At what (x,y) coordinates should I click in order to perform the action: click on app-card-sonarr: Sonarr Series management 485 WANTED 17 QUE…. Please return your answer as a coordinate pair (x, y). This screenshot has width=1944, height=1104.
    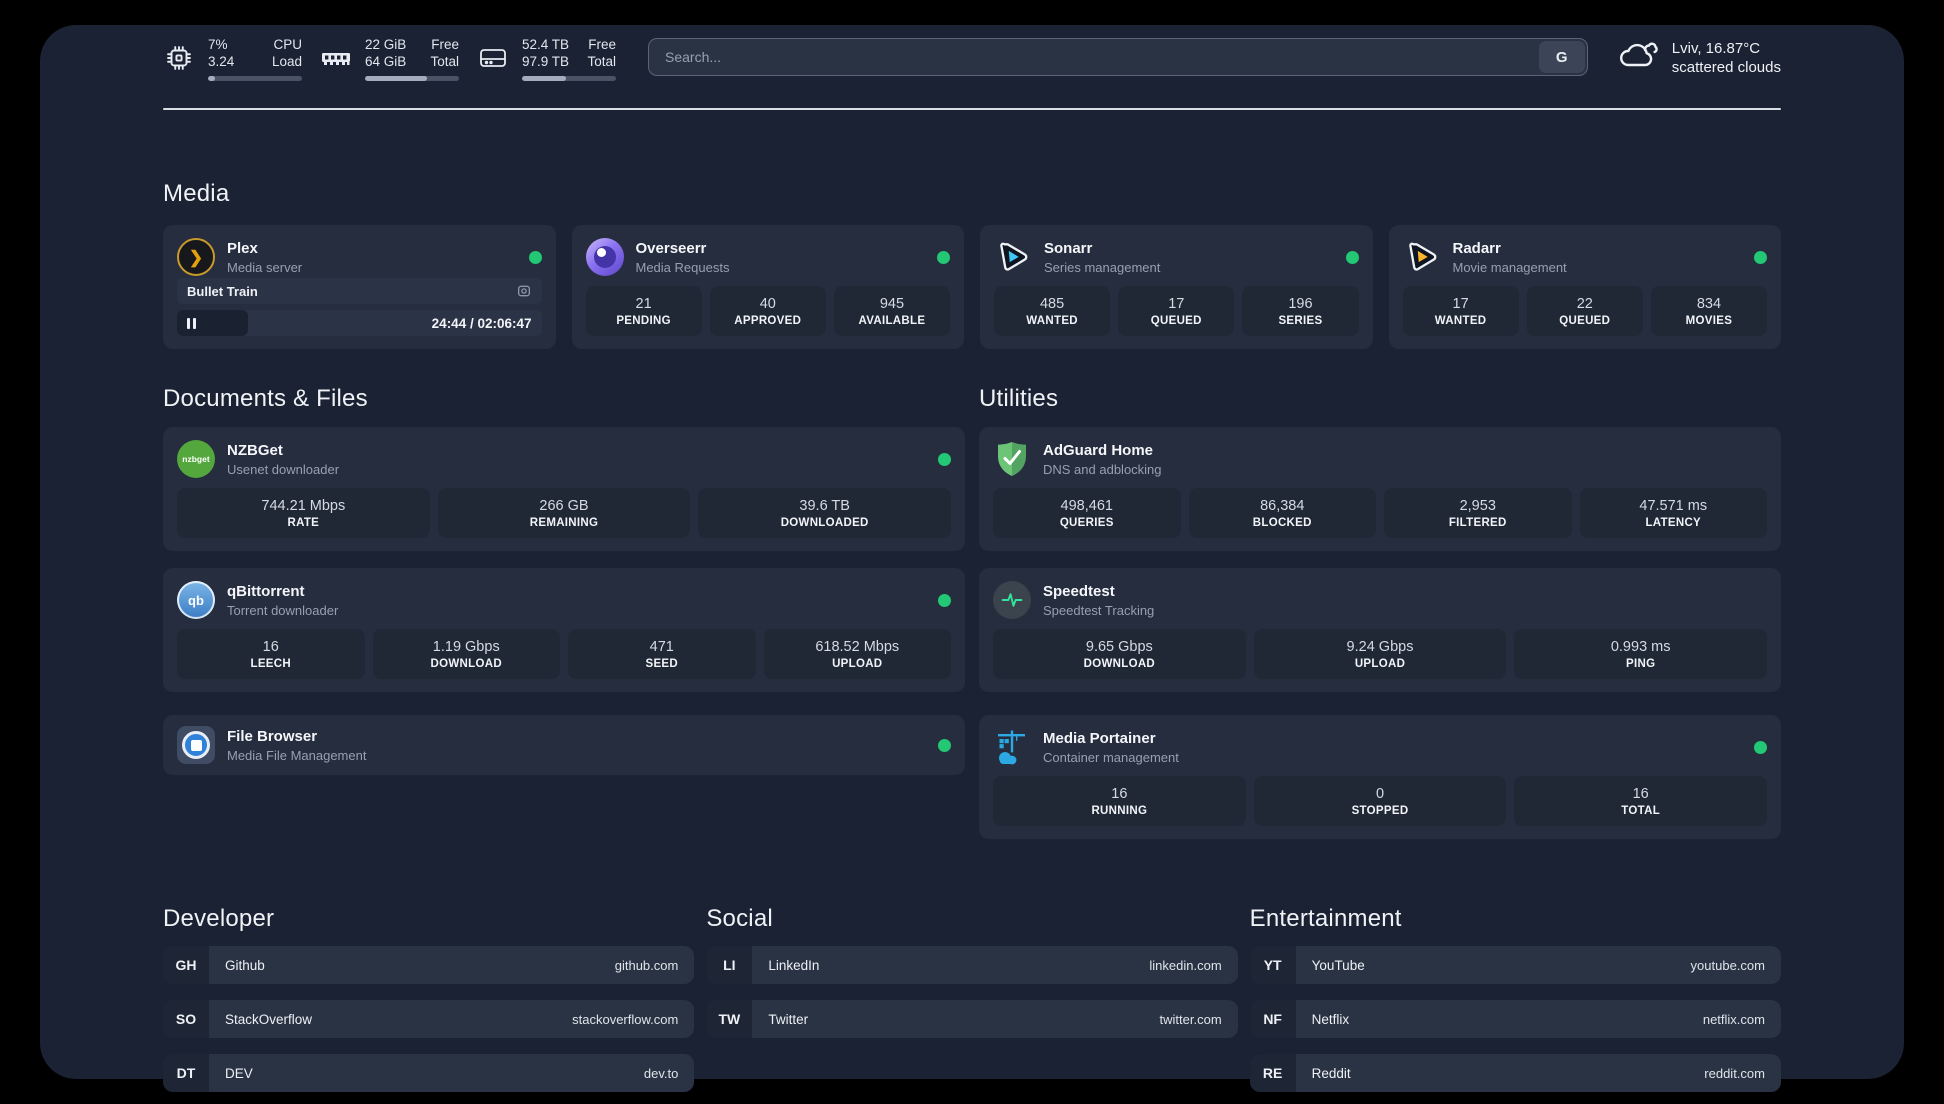
    Looking at the image, I should click on (1176, 287).